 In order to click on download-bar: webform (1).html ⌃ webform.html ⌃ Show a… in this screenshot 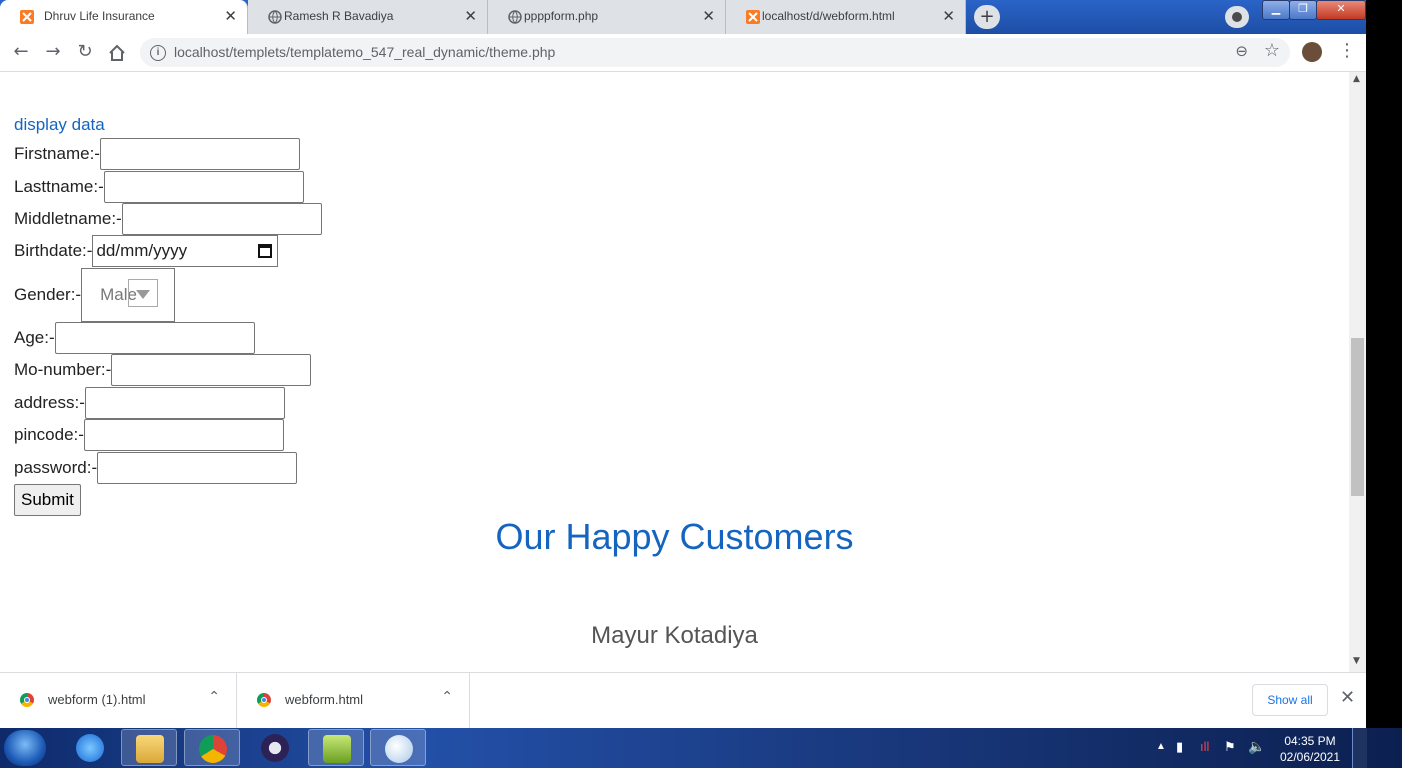, I will do `click(683, 700)`.